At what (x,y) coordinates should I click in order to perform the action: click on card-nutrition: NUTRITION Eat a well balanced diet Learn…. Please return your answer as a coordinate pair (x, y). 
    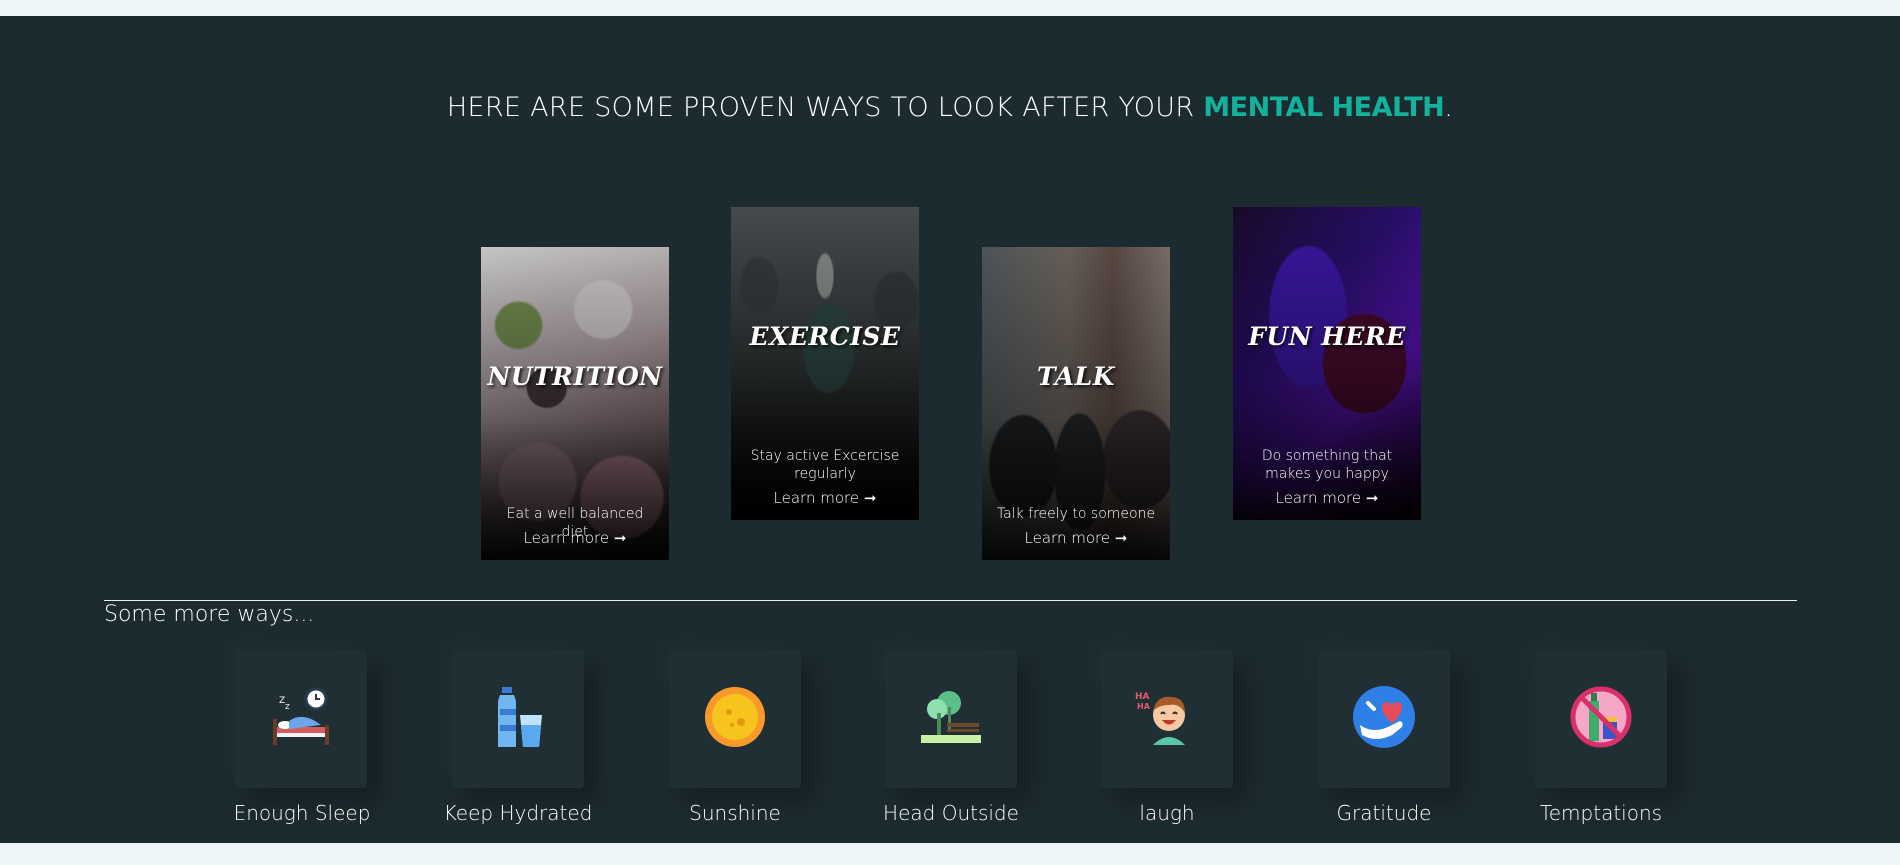
    Looking at the image, I should click on (575, 403).